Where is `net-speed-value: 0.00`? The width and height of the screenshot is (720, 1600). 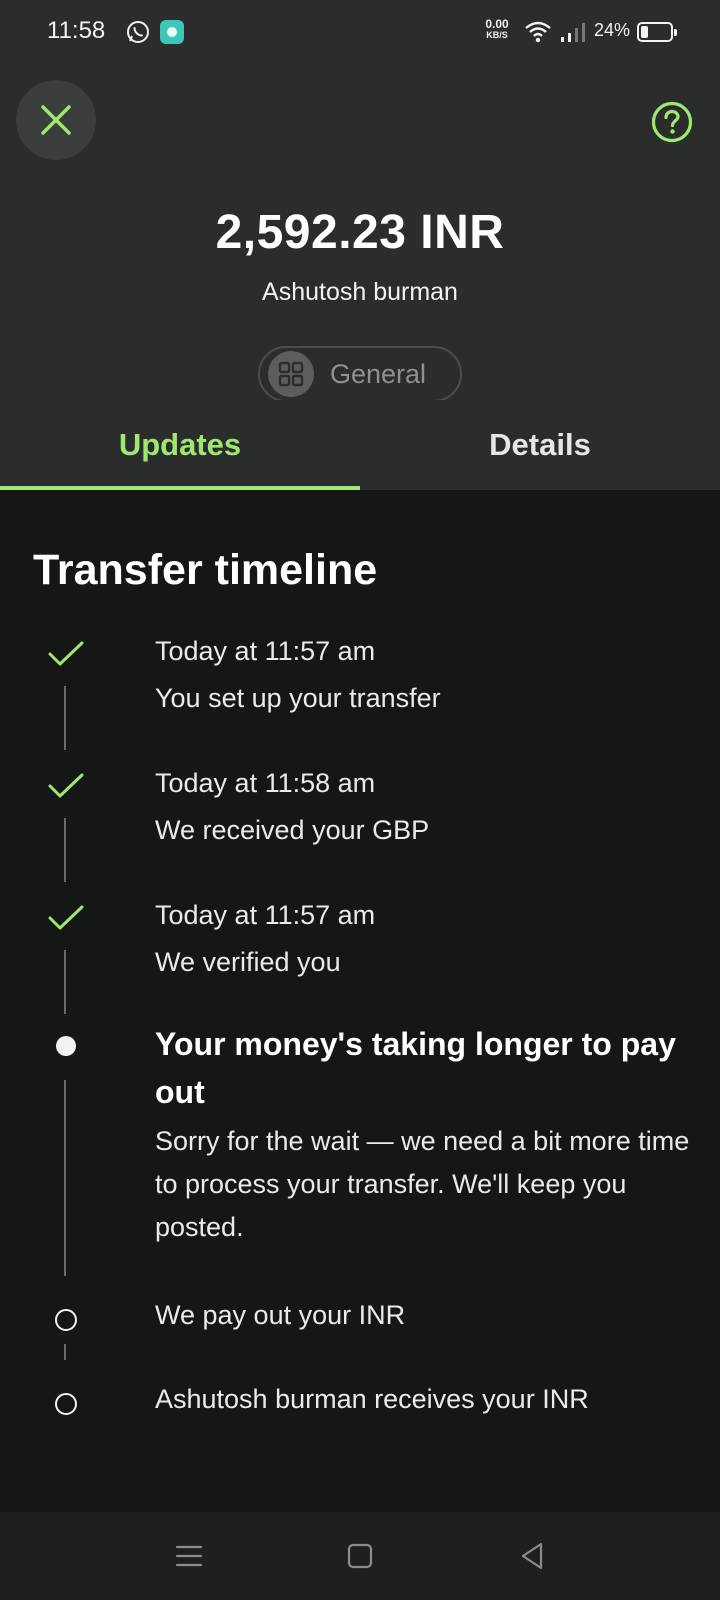
net-speed-value: 0.00 is located at coordinates (497, 24).